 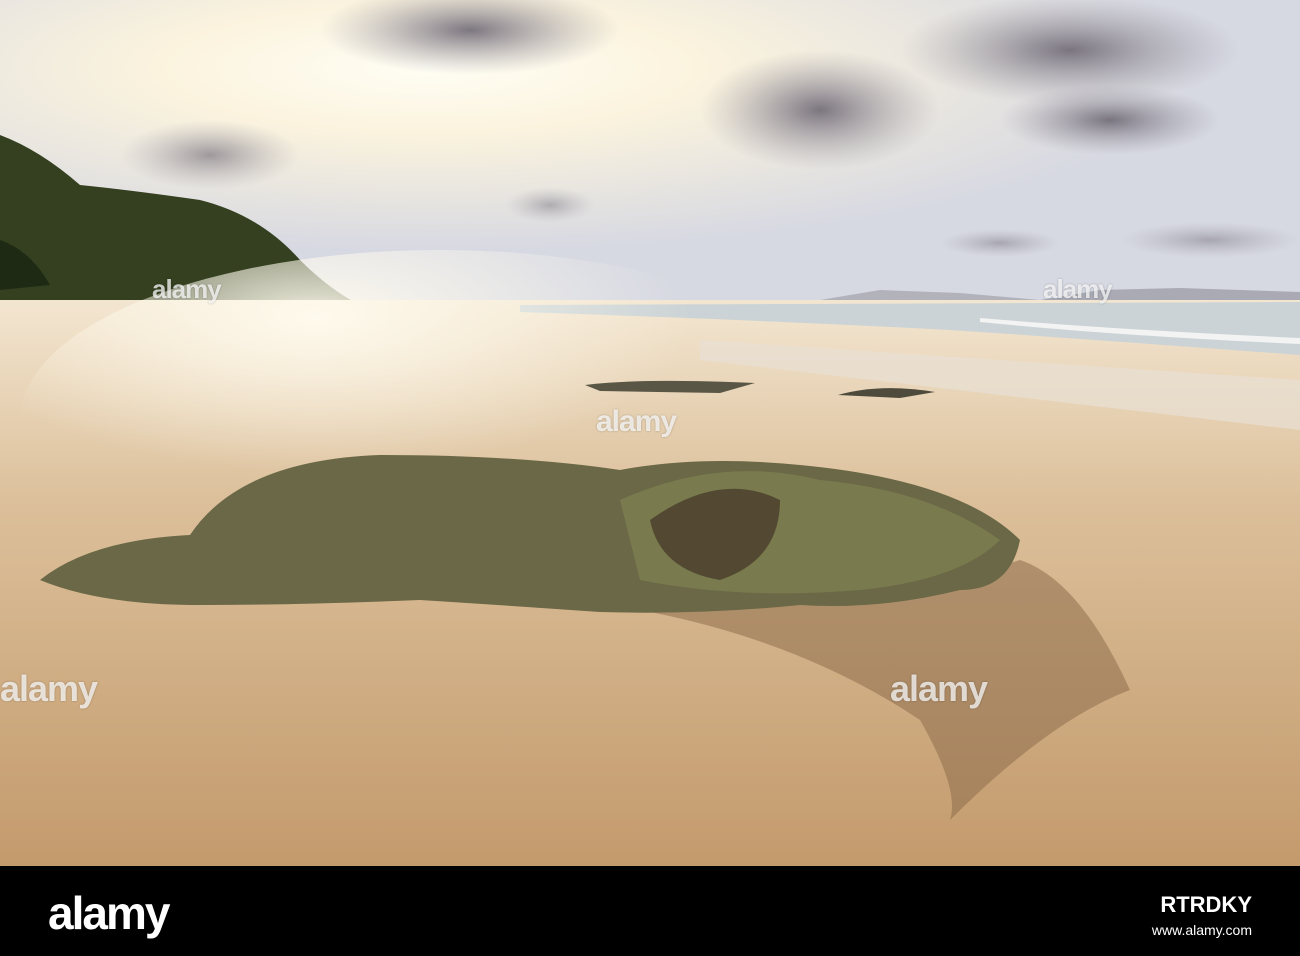 What do you see at coordinates (650, 911) in the screenshot?
I see `footer-bar: alamy RTRDKY www.alamy.com` at bounding box center [650, 911].